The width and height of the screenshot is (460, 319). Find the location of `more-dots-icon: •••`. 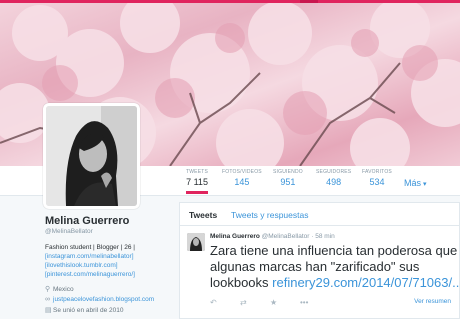

more-dots-icon: ••• is located at coordinates (304, 302).